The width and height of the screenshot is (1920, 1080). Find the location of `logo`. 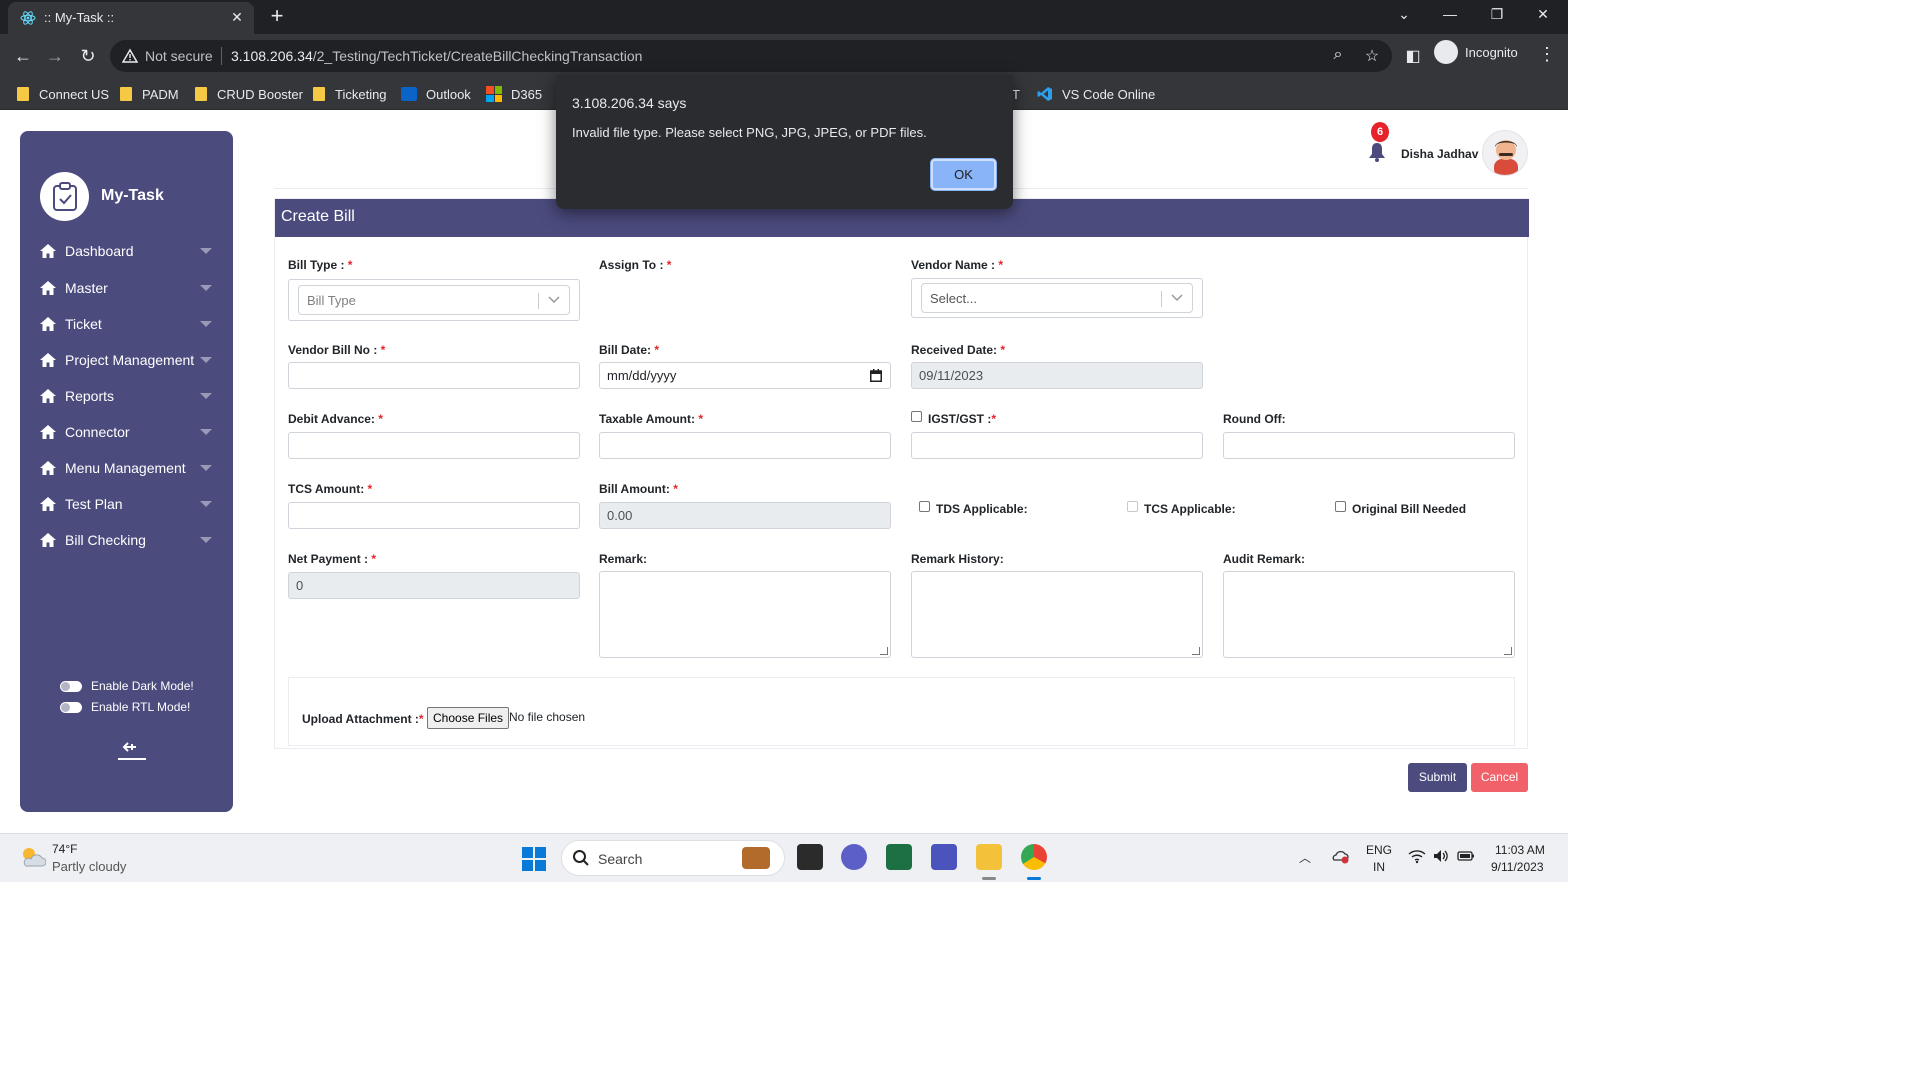

logo is located at coordinates (64, 196).